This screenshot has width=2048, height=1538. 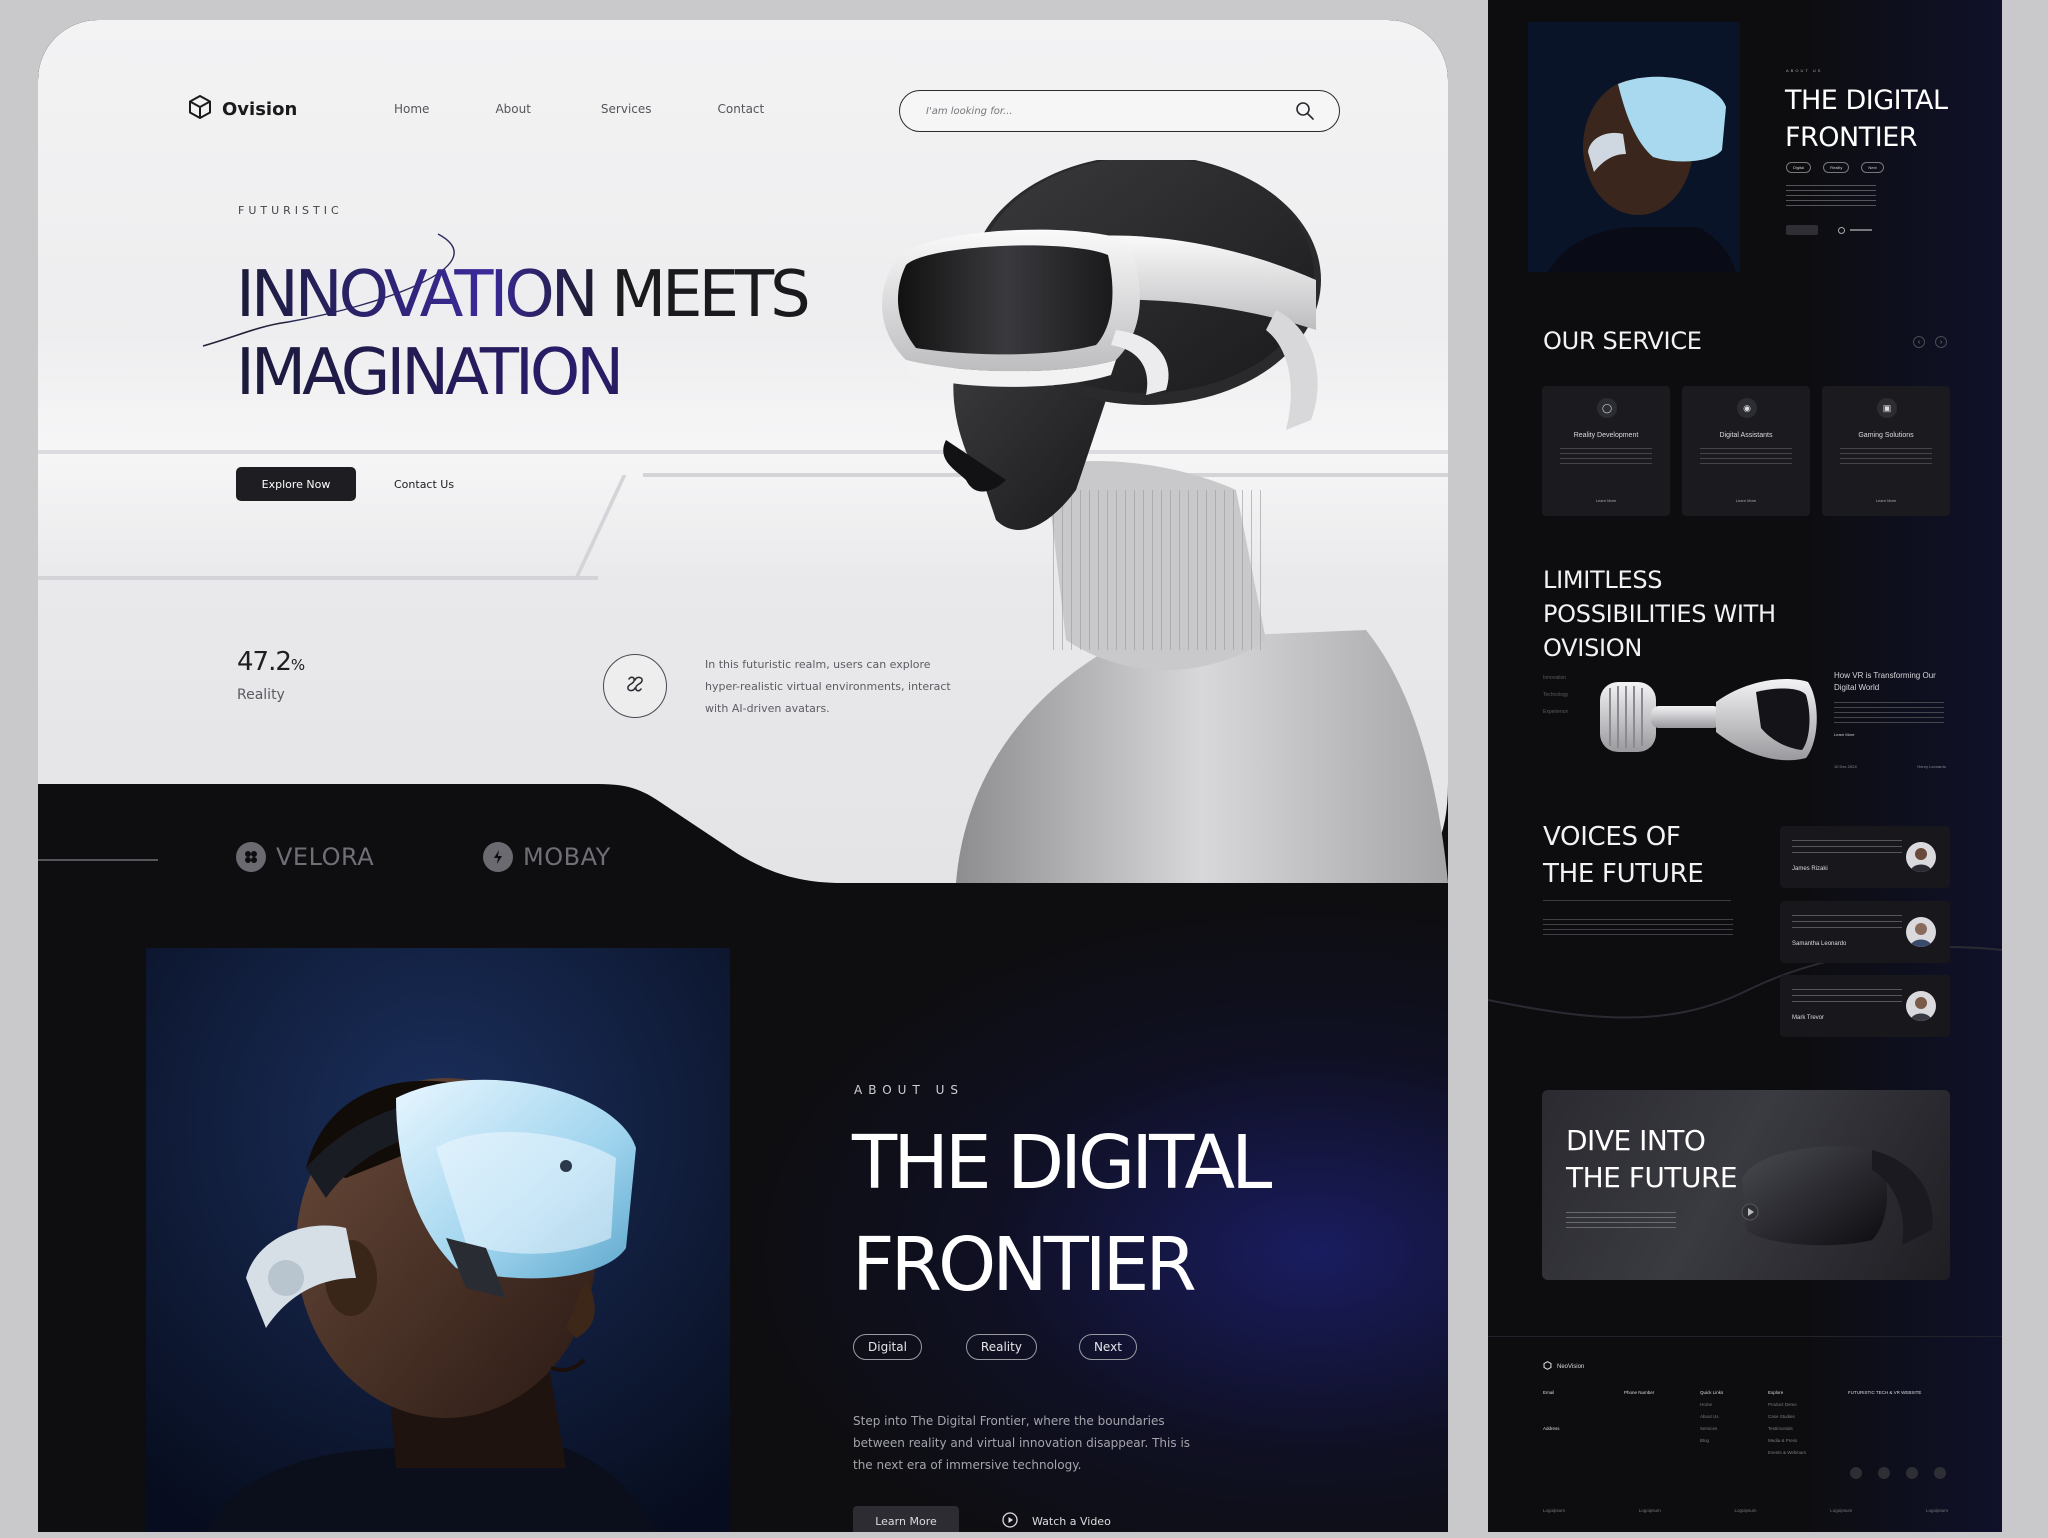 I want to click on service-card: ▣ Gaming Solutions Learn More, so click(x=1886, y=451).